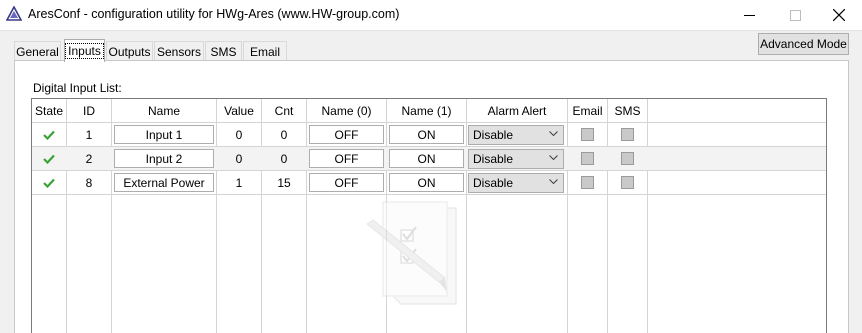 This screenshot has width=862, height=333. I want to click on tab-general: General, so click(37, 51).